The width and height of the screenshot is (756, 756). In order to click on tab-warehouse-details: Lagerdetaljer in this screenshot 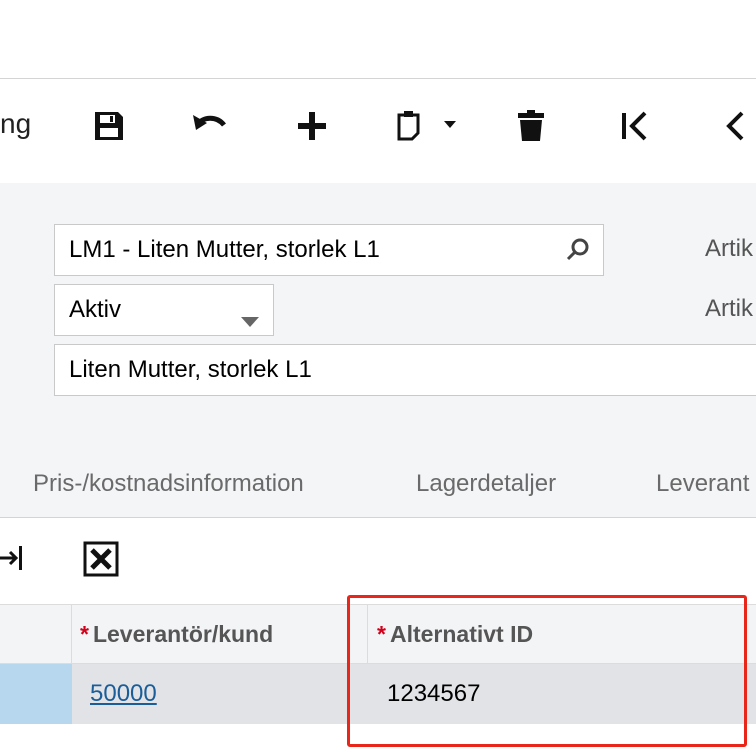, I will do `click(486, 484)`.